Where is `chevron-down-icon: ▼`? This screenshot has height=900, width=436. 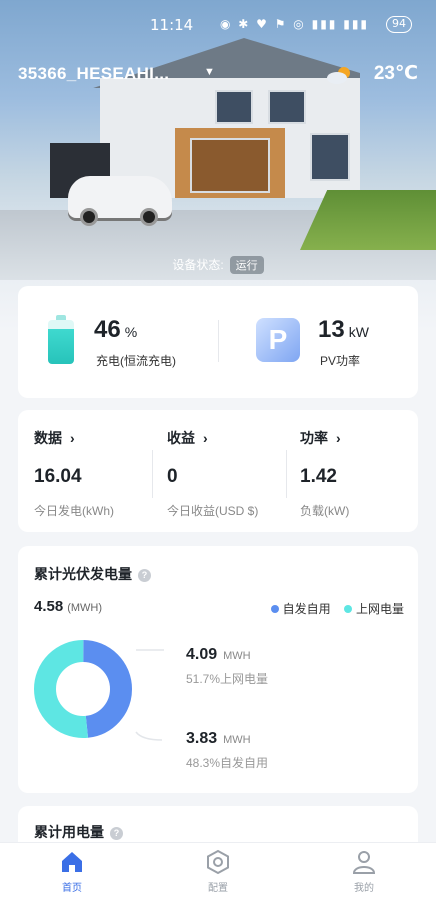
chevron-down-icon: ▼ is located at coordinates (209, 72).